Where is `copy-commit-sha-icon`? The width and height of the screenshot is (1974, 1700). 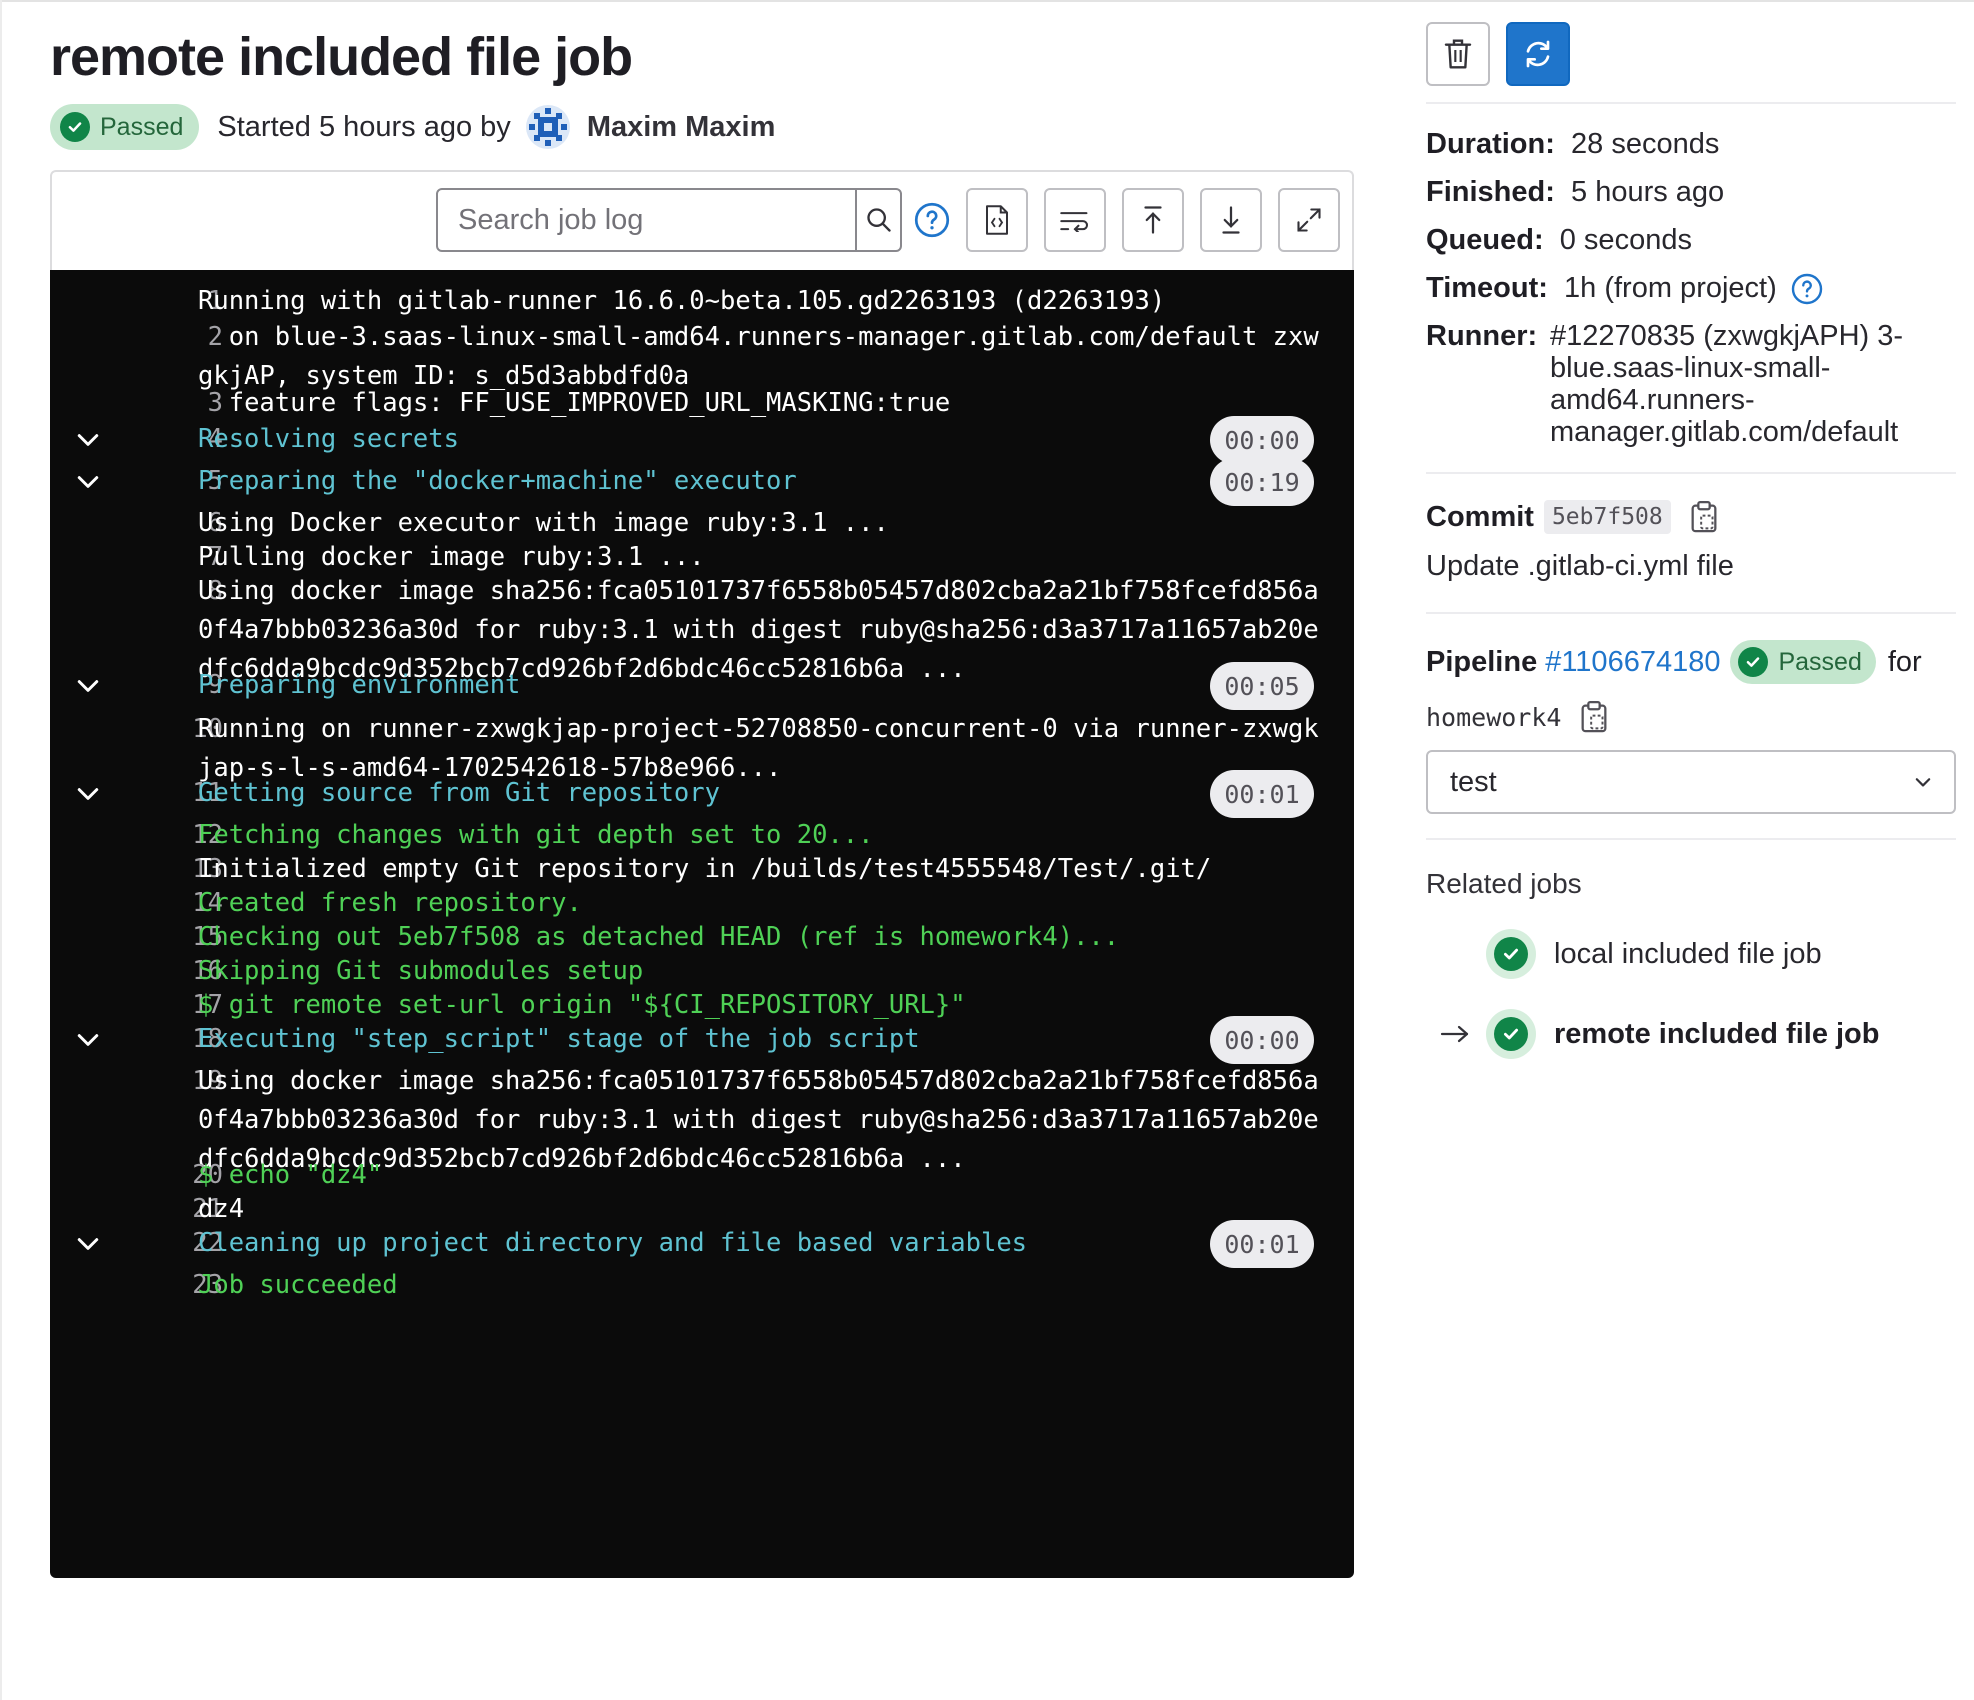 copy-commit-sha-icon is located at coordinates (1704, 517).